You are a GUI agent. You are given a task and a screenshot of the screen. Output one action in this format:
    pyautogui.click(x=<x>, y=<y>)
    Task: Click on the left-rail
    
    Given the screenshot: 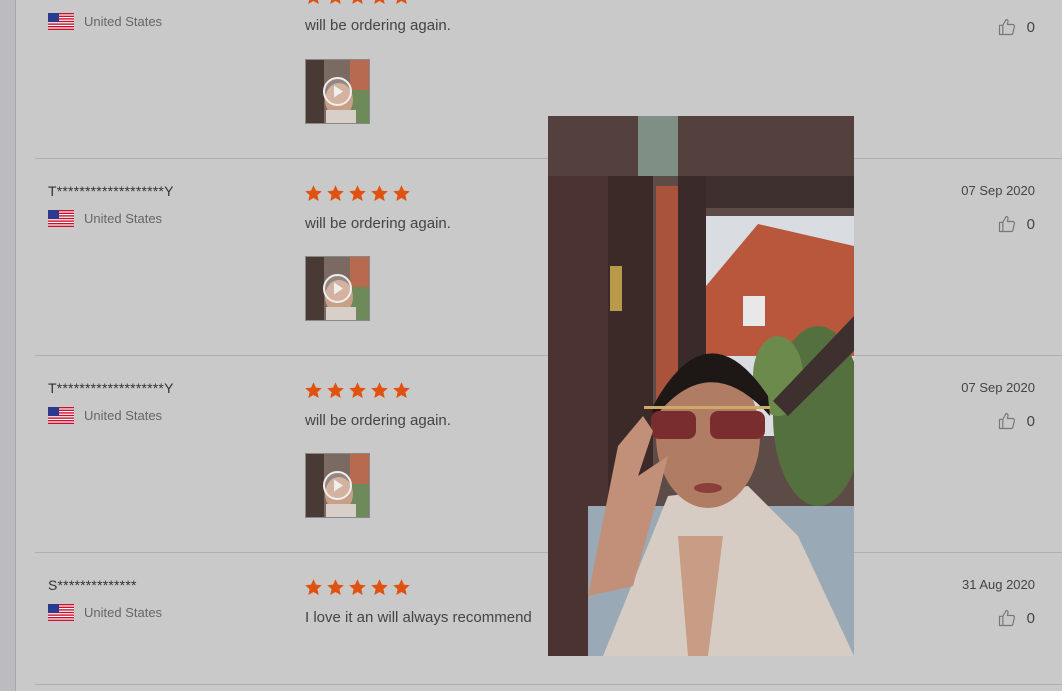 What is the action you would take?
    pyautogui.click(x=8, y=345)
    